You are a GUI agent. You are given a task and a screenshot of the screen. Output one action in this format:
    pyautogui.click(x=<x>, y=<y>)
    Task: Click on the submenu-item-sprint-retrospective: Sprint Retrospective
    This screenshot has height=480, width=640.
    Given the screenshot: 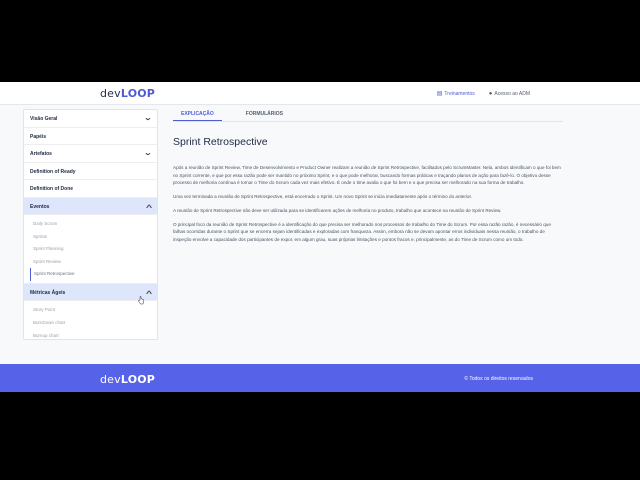 What is the action you would take?
    pyautogui.click(x=93, y=274)
    